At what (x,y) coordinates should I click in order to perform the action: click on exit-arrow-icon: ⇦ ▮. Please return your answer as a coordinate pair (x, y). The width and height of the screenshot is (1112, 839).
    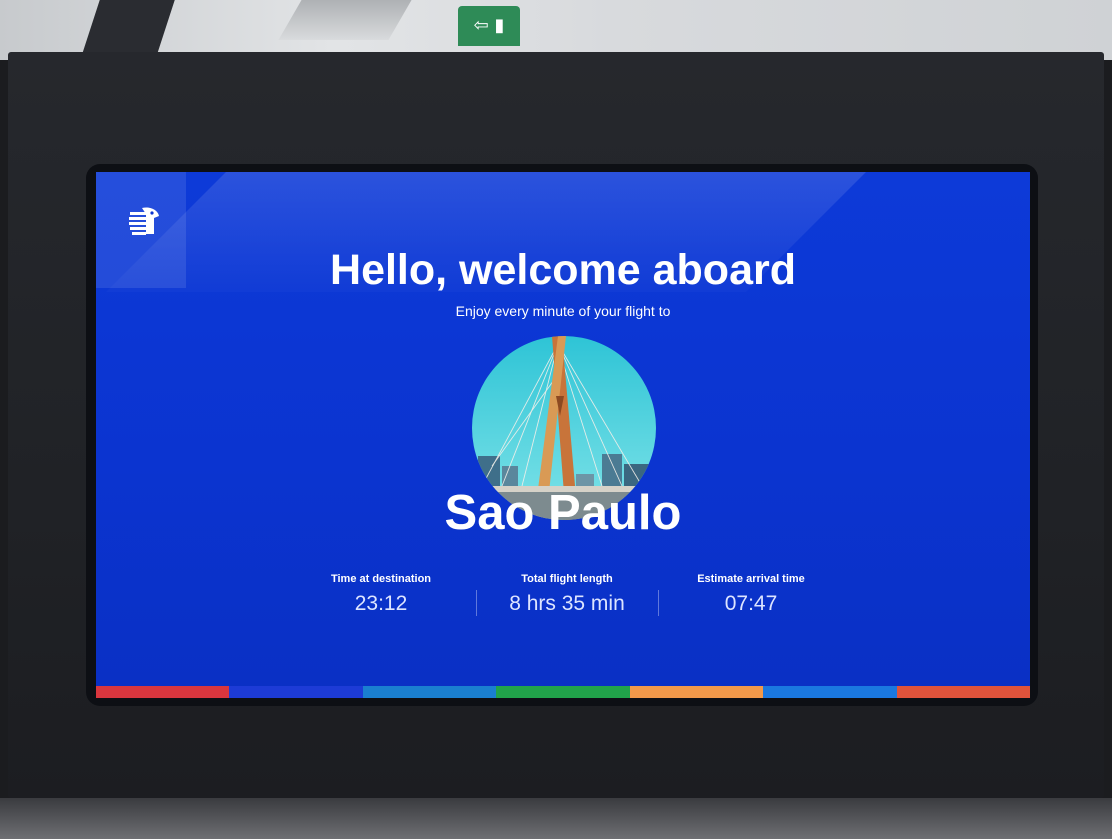
    Looking at the image, I should click on (489, 25).